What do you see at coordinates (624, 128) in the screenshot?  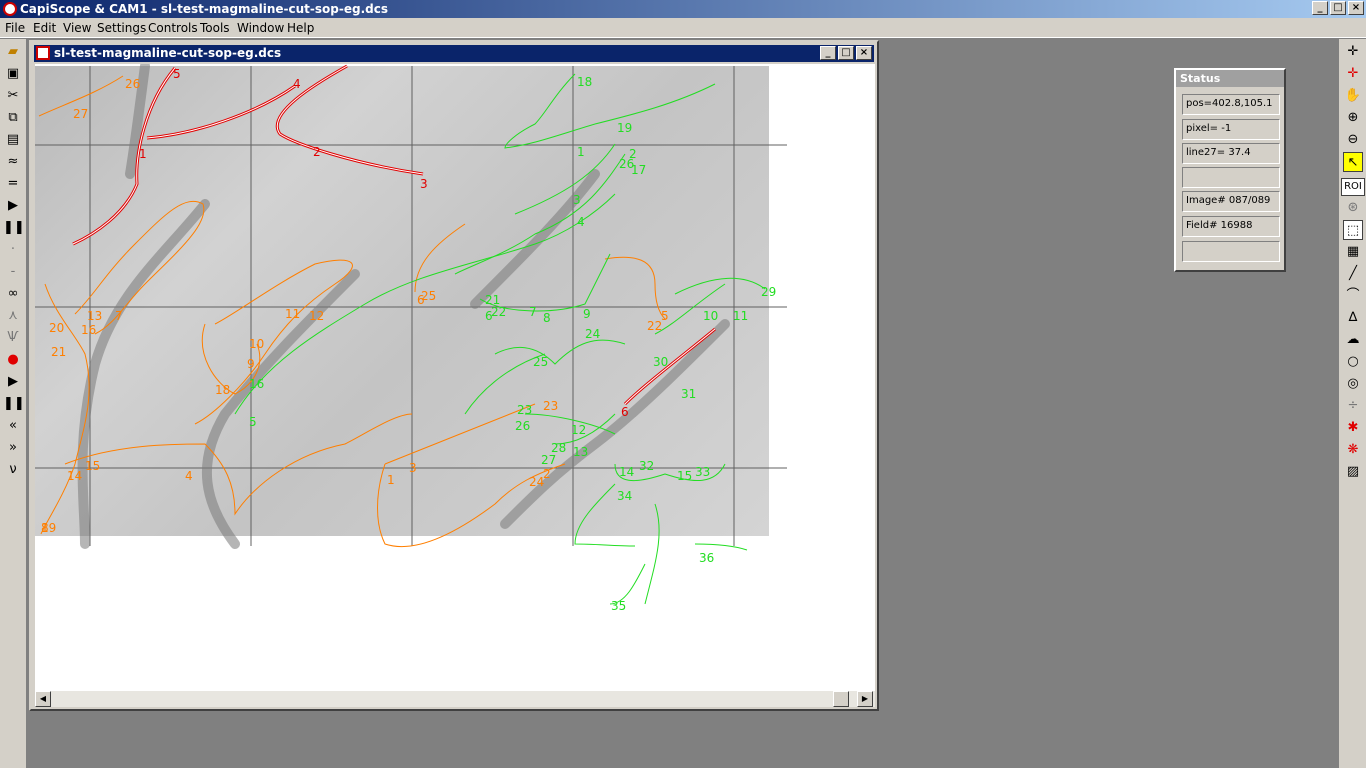 I see `green-label: 19` at bounding box center [624, 128].